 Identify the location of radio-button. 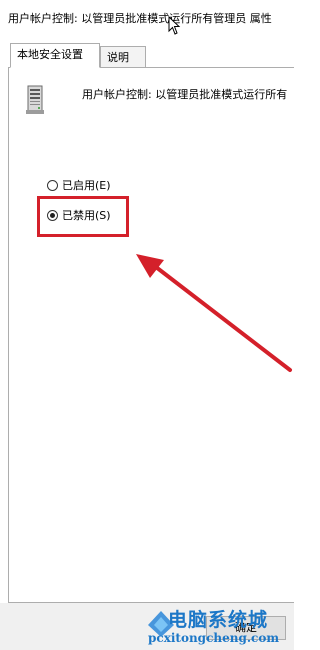
(52, 185).